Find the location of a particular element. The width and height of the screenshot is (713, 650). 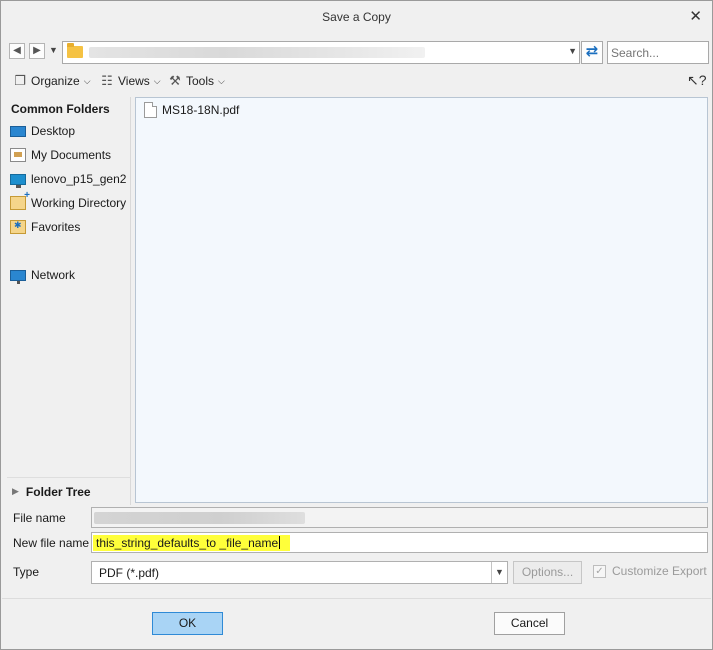

expand-triangle-icon: ▶ is located at coordinates (15, 491).